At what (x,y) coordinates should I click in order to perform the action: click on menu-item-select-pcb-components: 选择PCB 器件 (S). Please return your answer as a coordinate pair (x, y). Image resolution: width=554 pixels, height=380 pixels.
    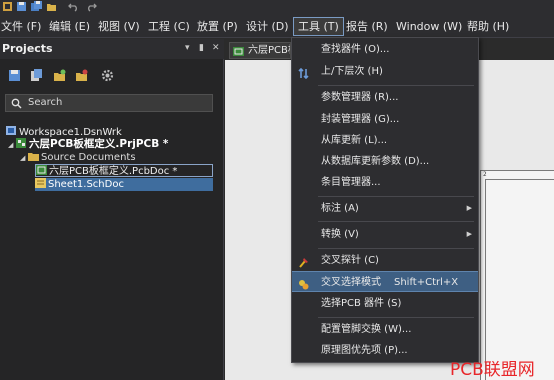
    Looking at the image, I should click on (385, 303).